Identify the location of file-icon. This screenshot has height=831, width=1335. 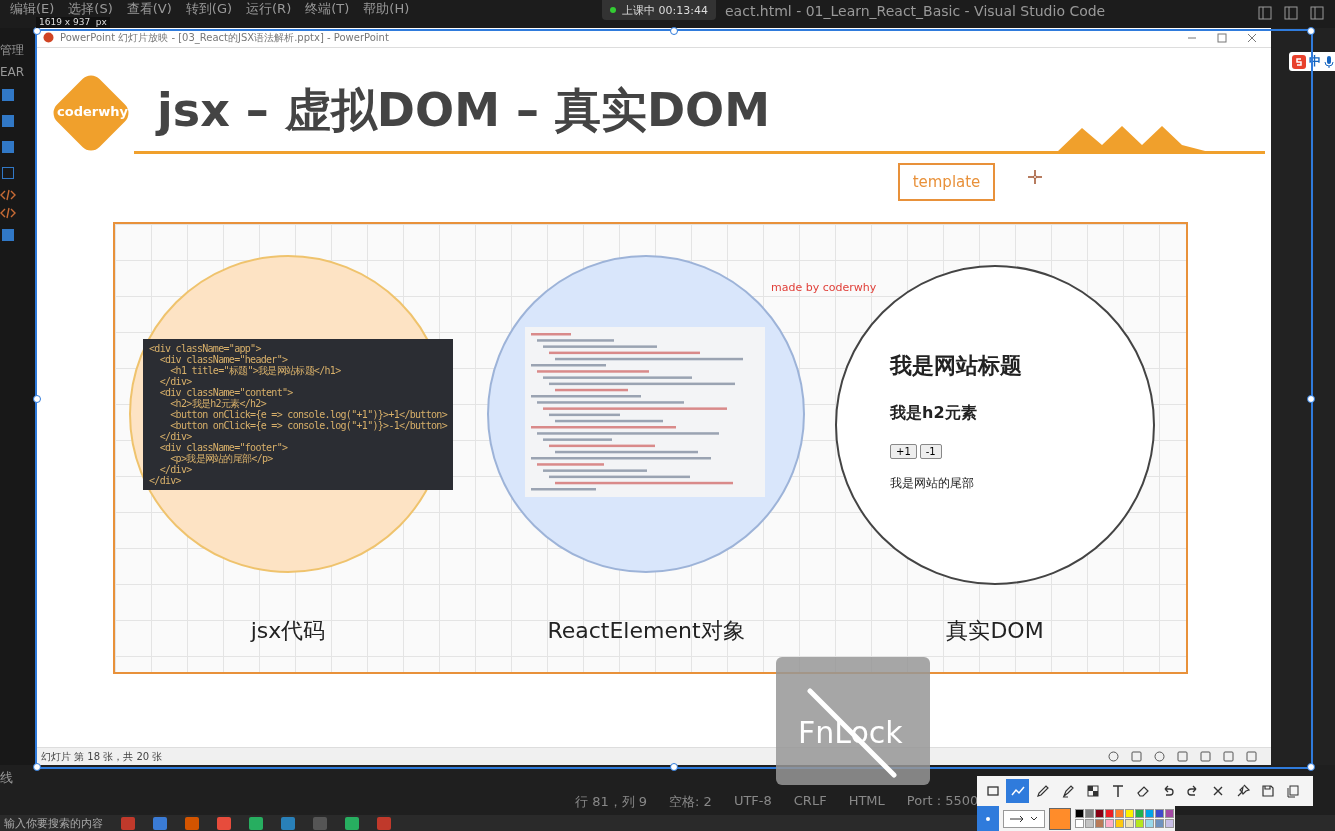
(8, 173).